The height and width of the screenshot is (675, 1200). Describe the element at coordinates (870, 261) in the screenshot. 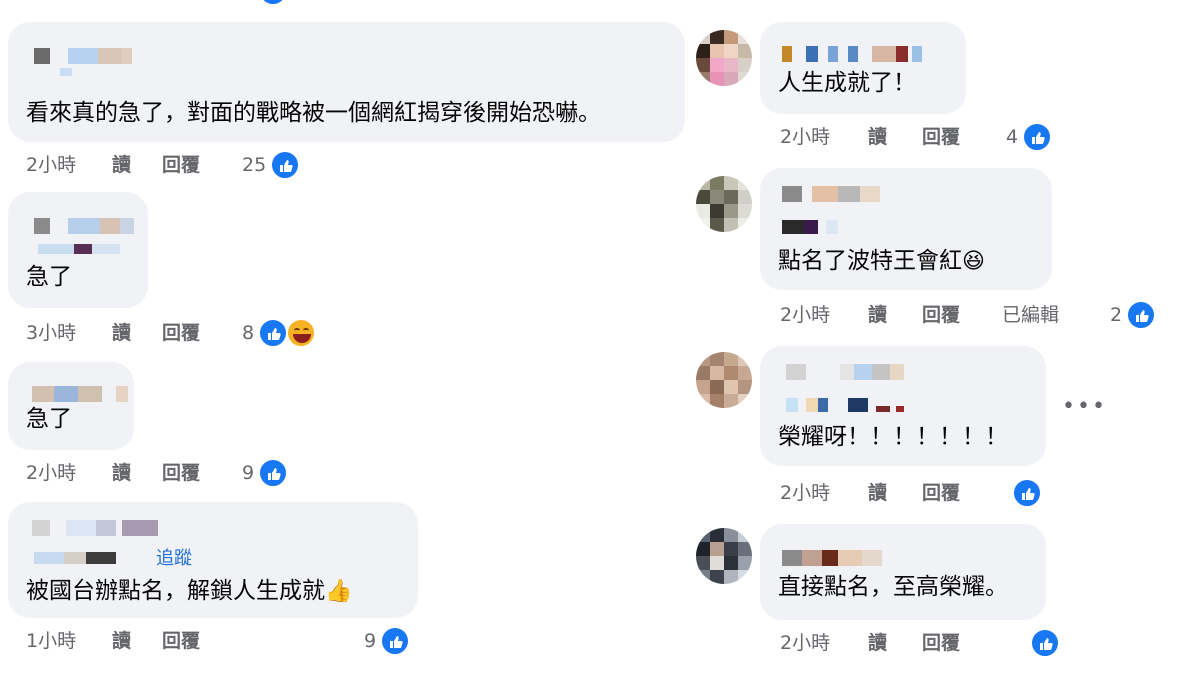

I see `comment-text-content: 點名了波特王會紅` at that location.